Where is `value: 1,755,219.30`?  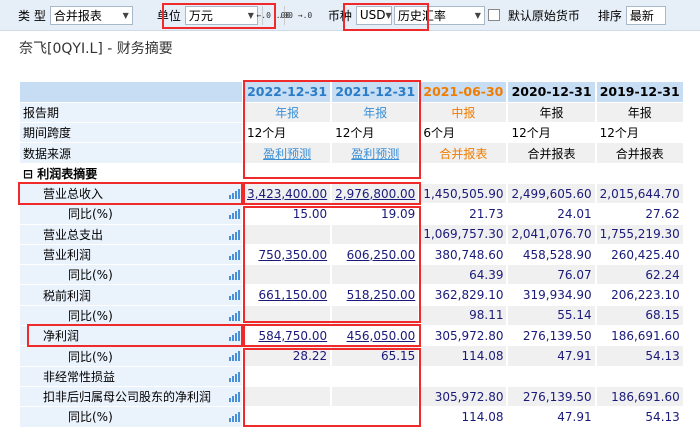
value: 1,755,219.30 is located at coordinates (639, 234).